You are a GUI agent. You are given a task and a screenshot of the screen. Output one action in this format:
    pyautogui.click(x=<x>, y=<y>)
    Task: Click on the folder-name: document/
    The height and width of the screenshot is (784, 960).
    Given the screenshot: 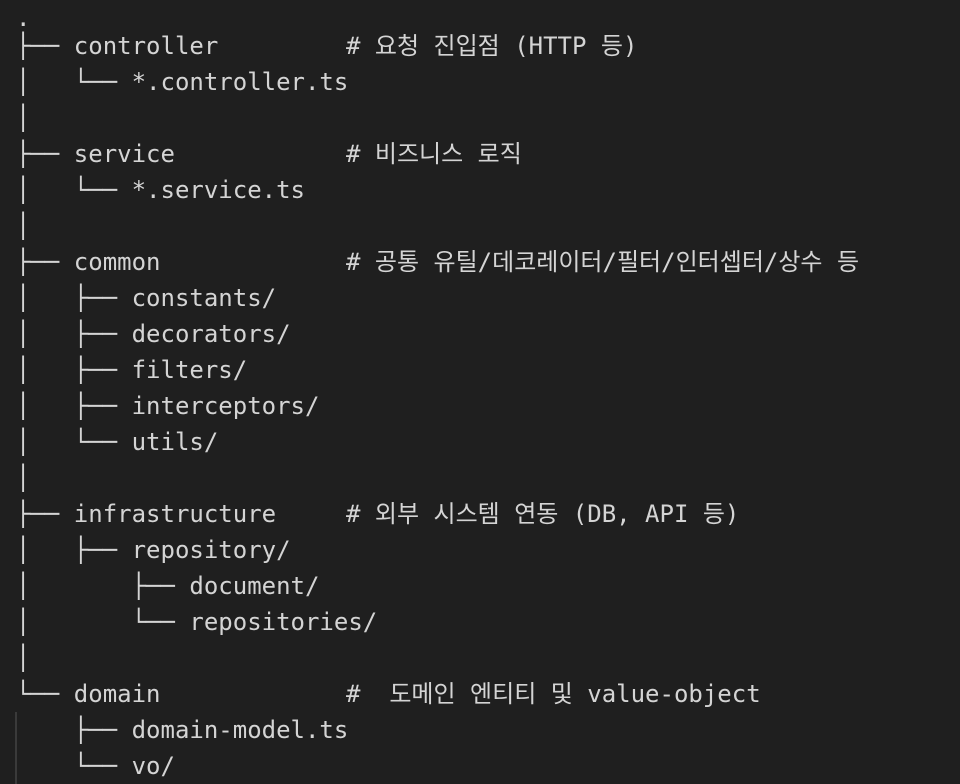 What is the action you would take?
    pyautogui.click(x=254, y=586)
    